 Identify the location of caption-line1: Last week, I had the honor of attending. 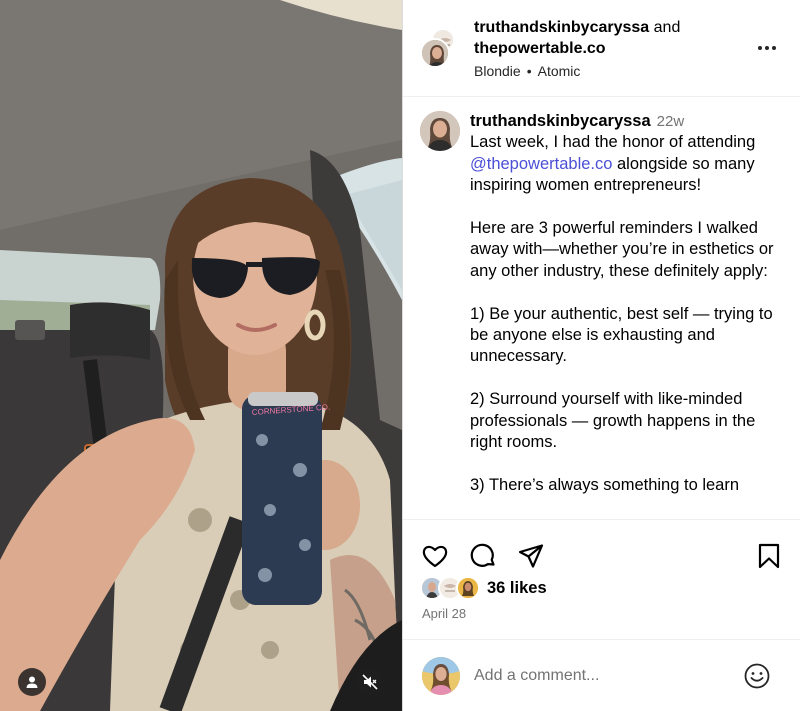
(615, 142).